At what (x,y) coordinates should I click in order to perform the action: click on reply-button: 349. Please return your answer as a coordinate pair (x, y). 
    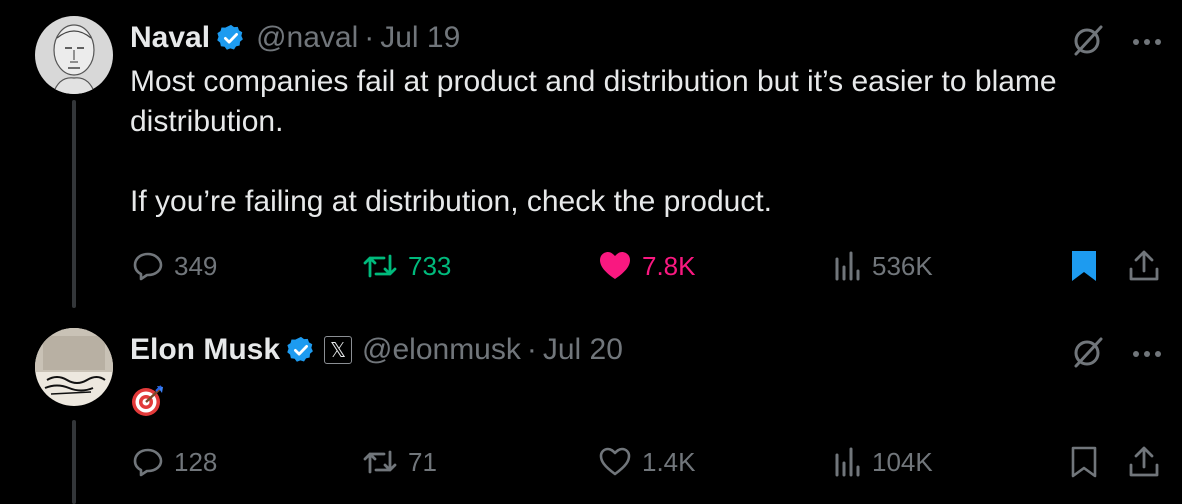
    Looking at the image, I should click on (174, 266).